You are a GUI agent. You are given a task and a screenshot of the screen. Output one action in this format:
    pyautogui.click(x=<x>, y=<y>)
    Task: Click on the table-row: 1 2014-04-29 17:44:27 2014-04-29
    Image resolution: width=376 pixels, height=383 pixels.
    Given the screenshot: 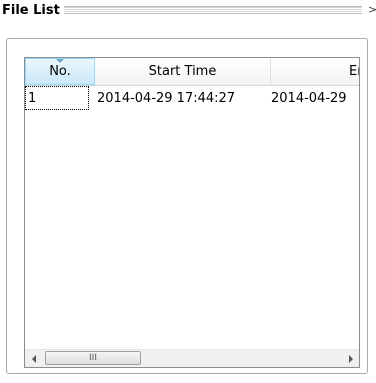 What is the action you would take?
    pyautogui.click(x=192, y=98)
    